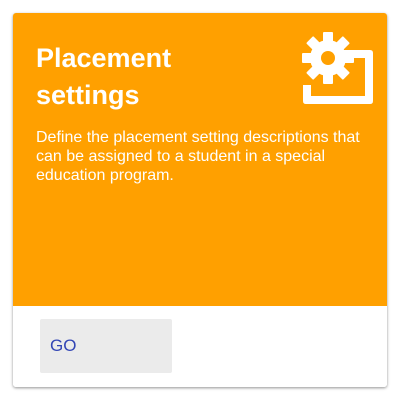  What do you see at coordinates (106, 346) in the screenshot?
I see `go-button: GO` at bounding box center [106, 346].